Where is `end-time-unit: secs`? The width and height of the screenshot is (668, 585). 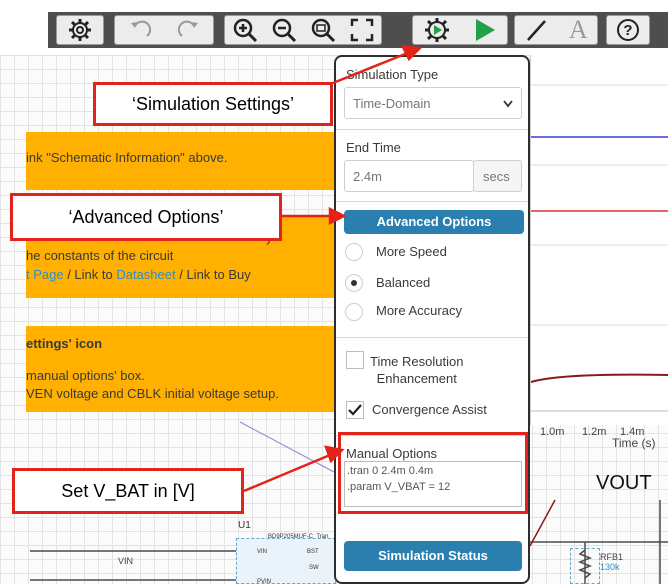 end-time-unit: secs is located at coordinates (497, 176).